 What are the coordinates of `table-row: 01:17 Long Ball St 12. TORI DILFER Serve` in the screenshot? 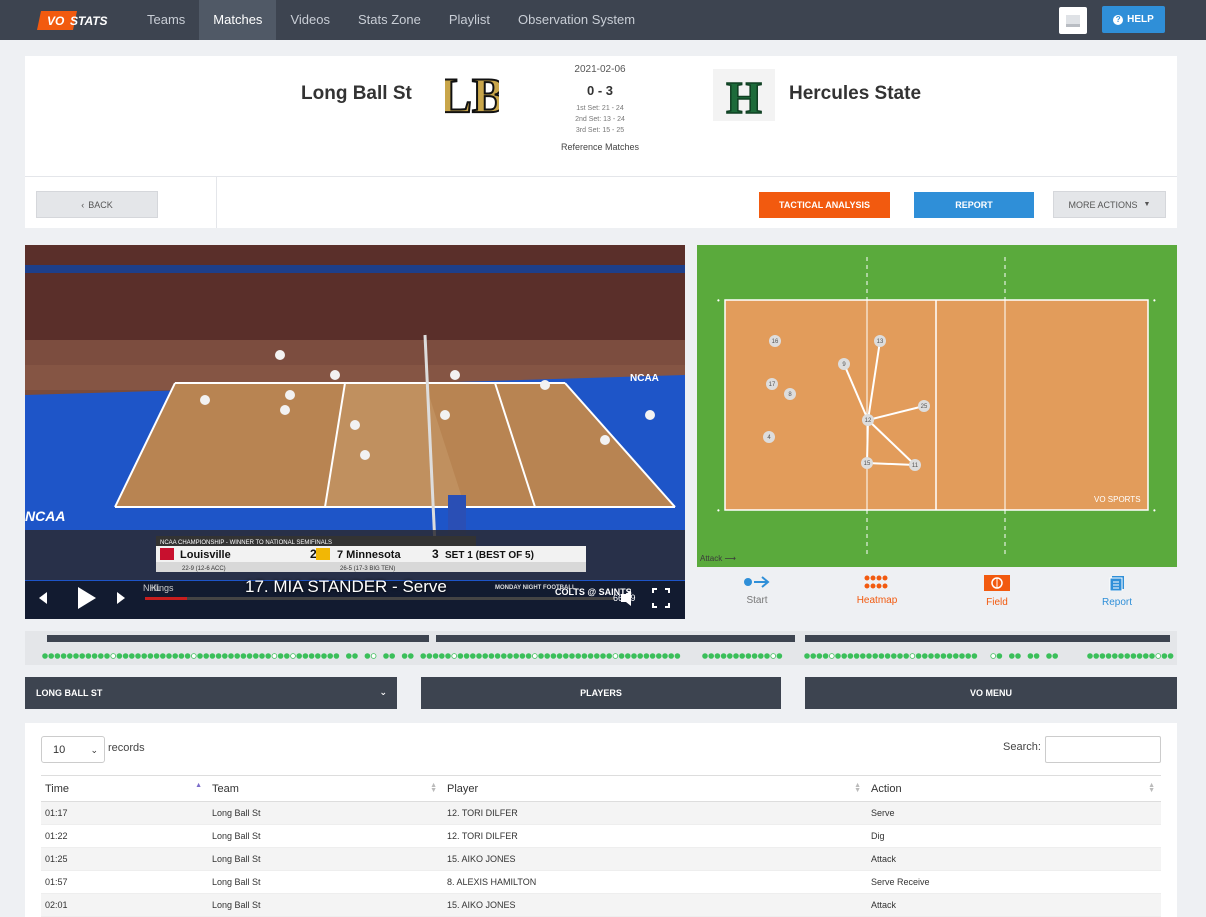 It's located at (601, 813).